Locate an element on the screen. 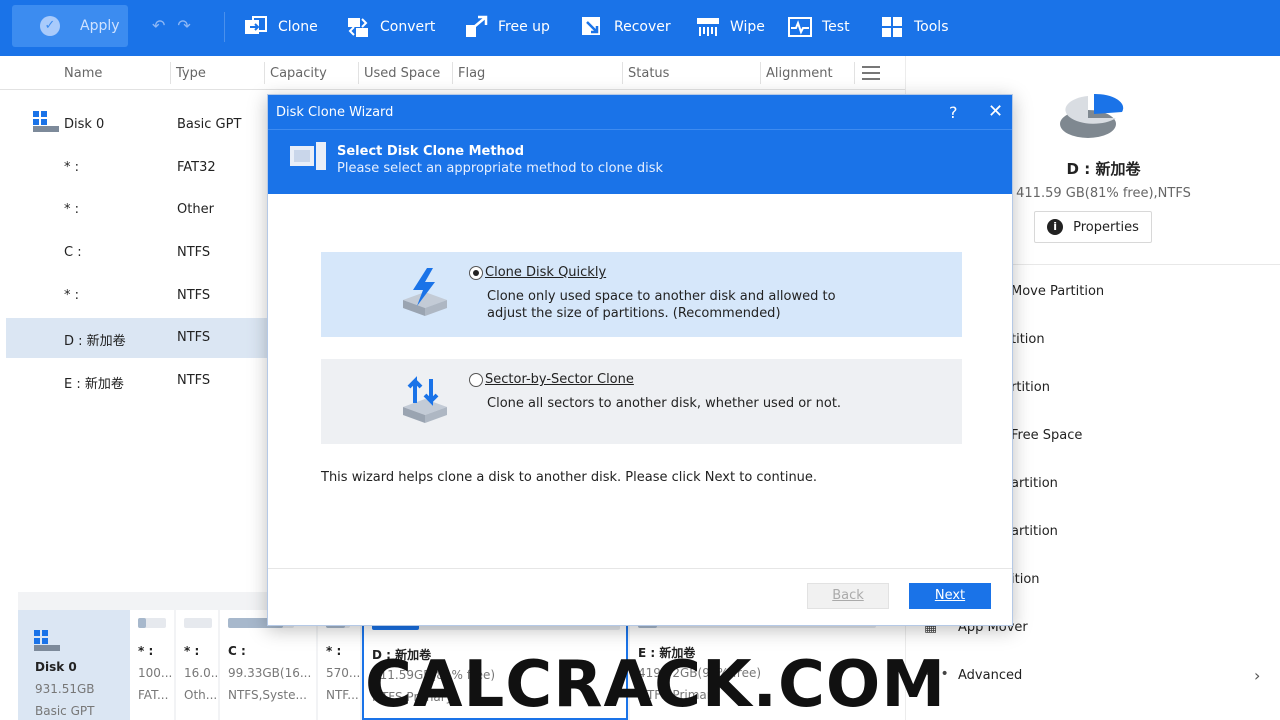  row-name: D : 新加卷 is located at coordinates (95, 341).